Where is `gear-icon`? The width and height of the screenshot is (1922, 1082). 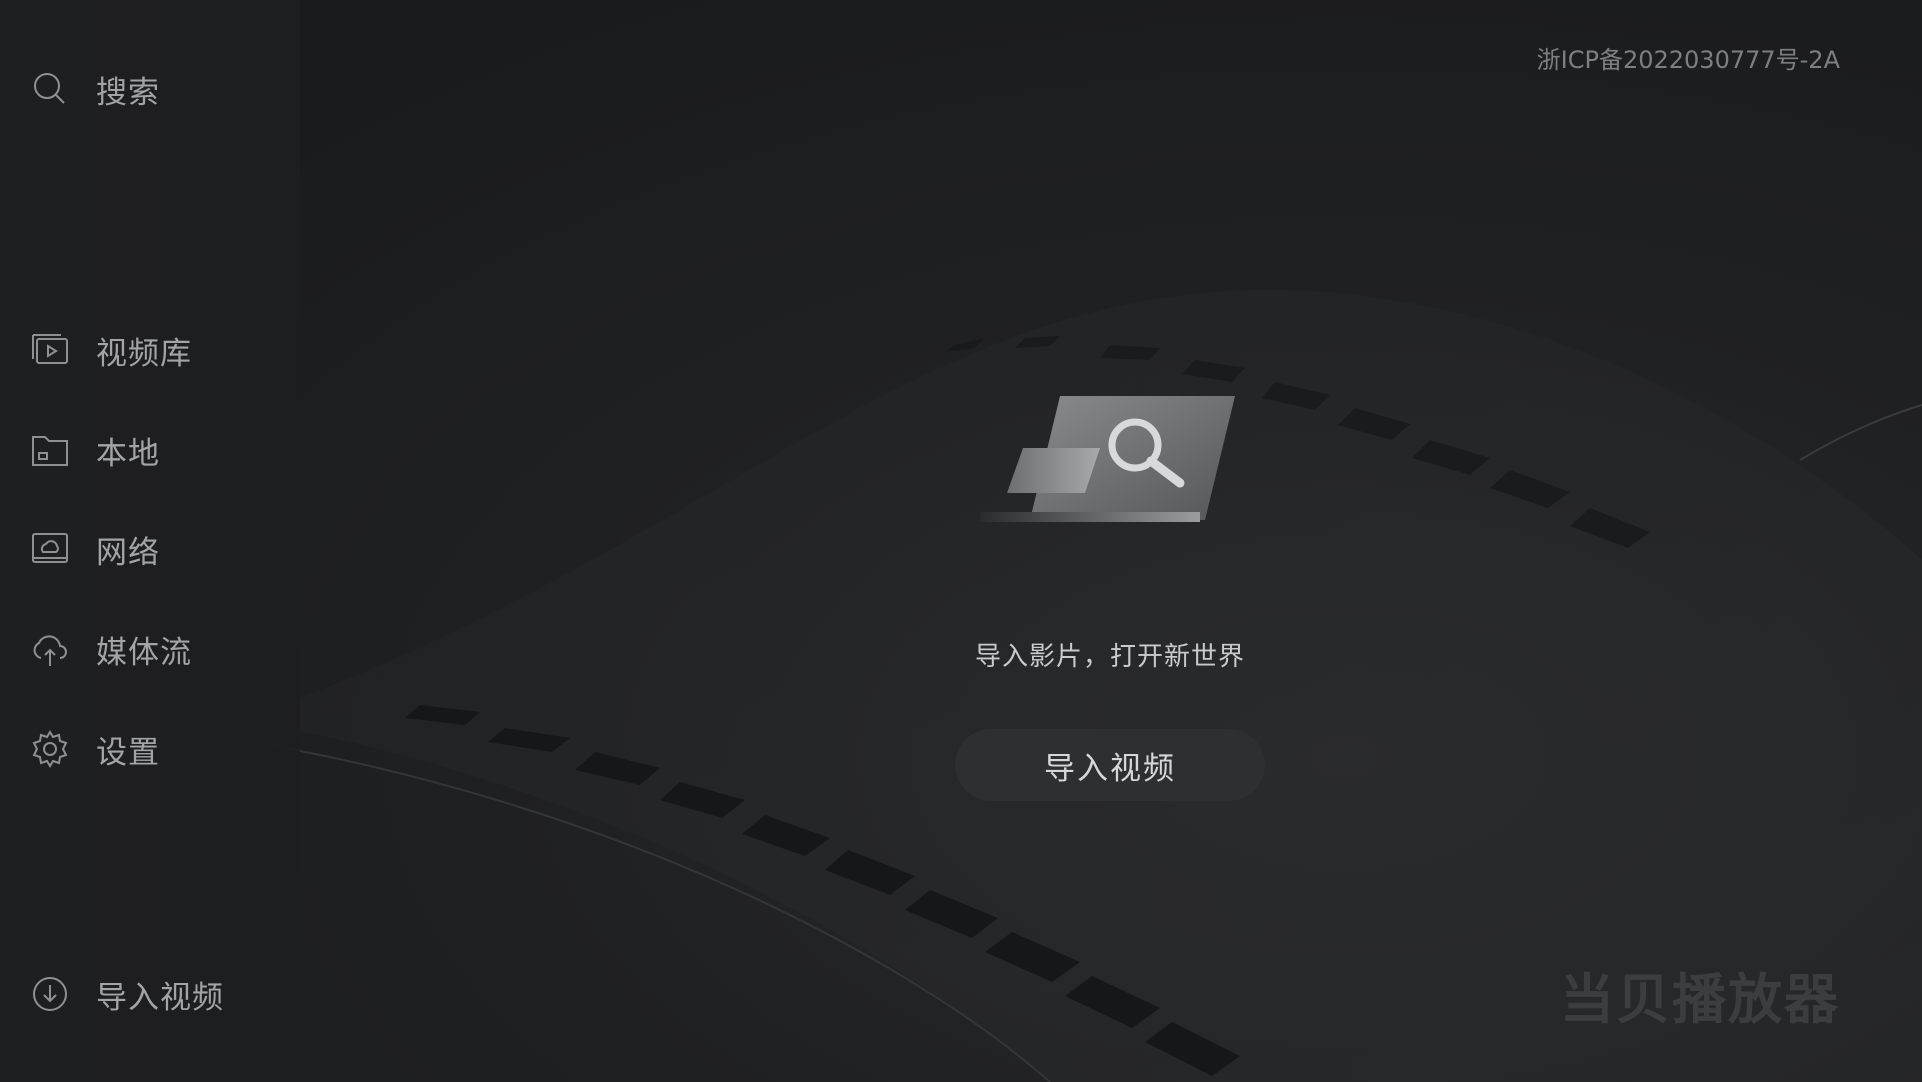
gear-icon is located at coordinates (50, 749).